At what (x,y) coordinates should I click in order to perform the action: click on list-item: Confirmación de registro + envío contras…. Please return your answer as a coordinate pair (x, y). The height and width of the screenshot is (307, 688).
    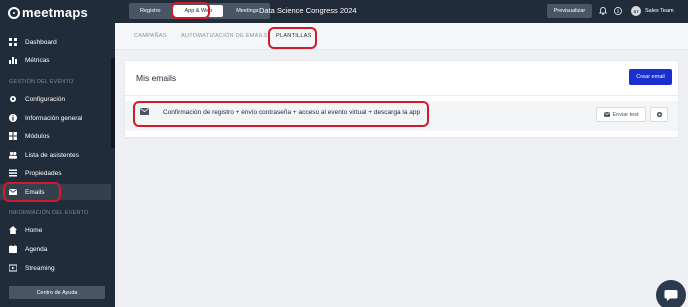
    Looking at the image, I should click on (401, 116).